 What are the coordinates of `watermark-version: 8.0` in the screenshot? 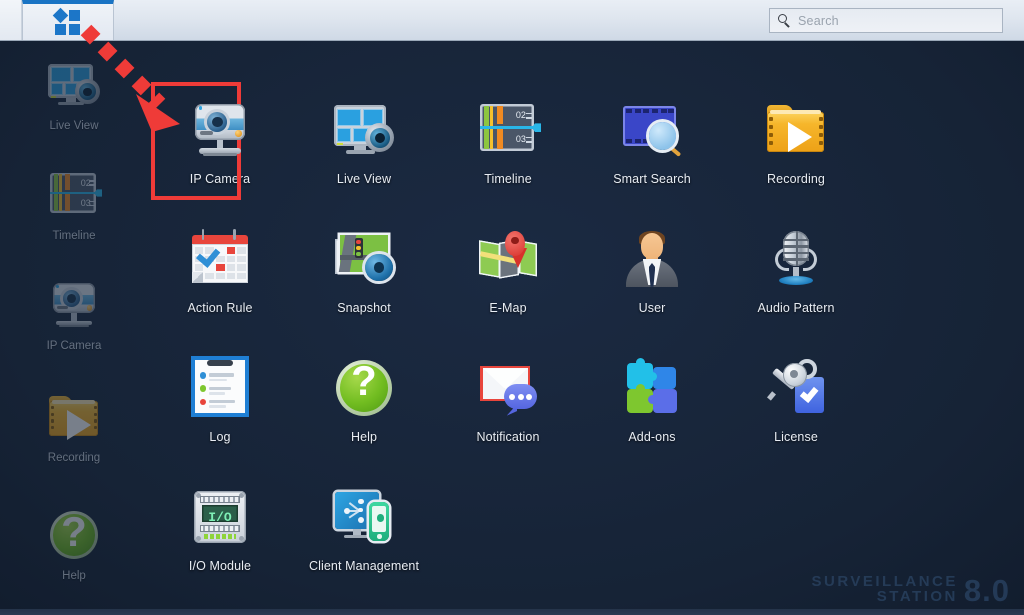 It's located at (986, 591).